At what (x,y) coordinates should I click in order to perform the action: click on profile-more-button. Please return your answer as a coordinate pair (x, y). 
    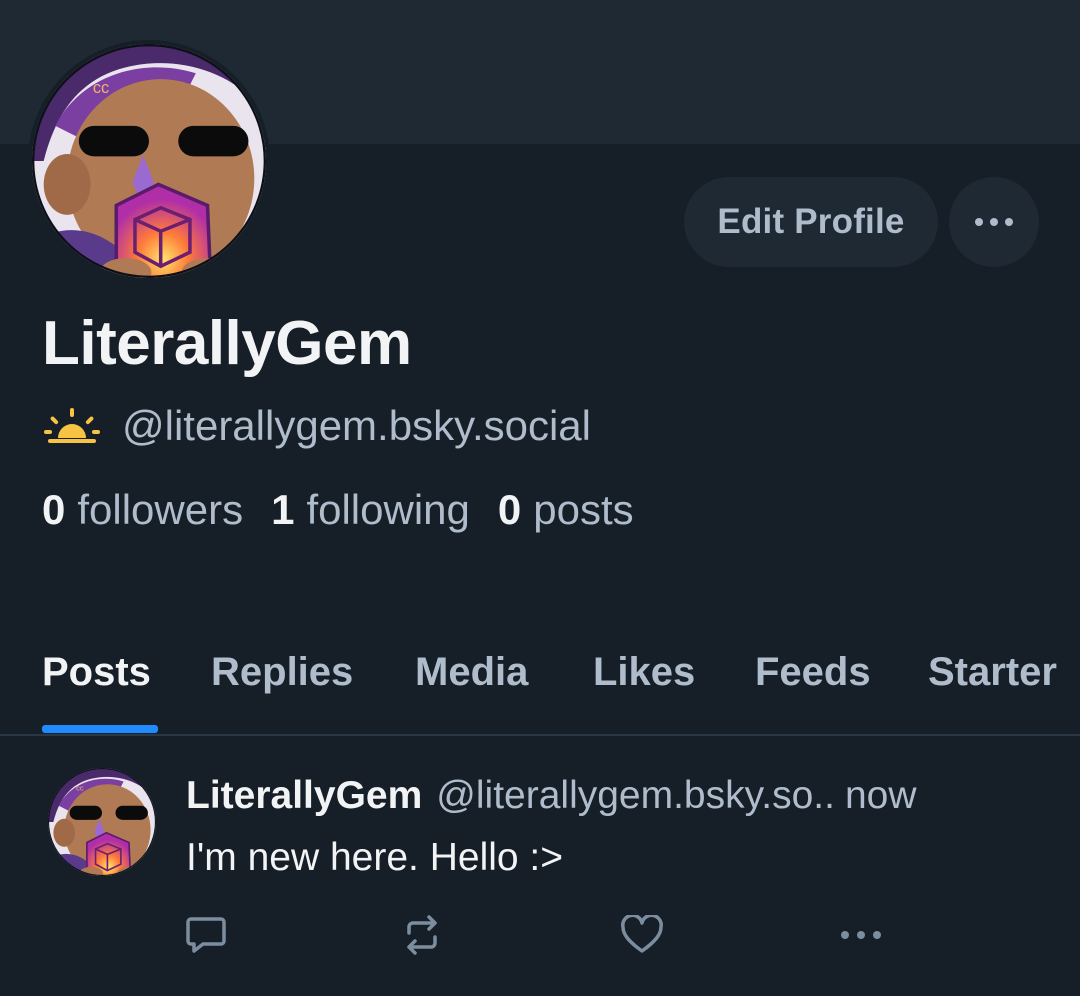
    Looking at the image, I should click on (994, 222).